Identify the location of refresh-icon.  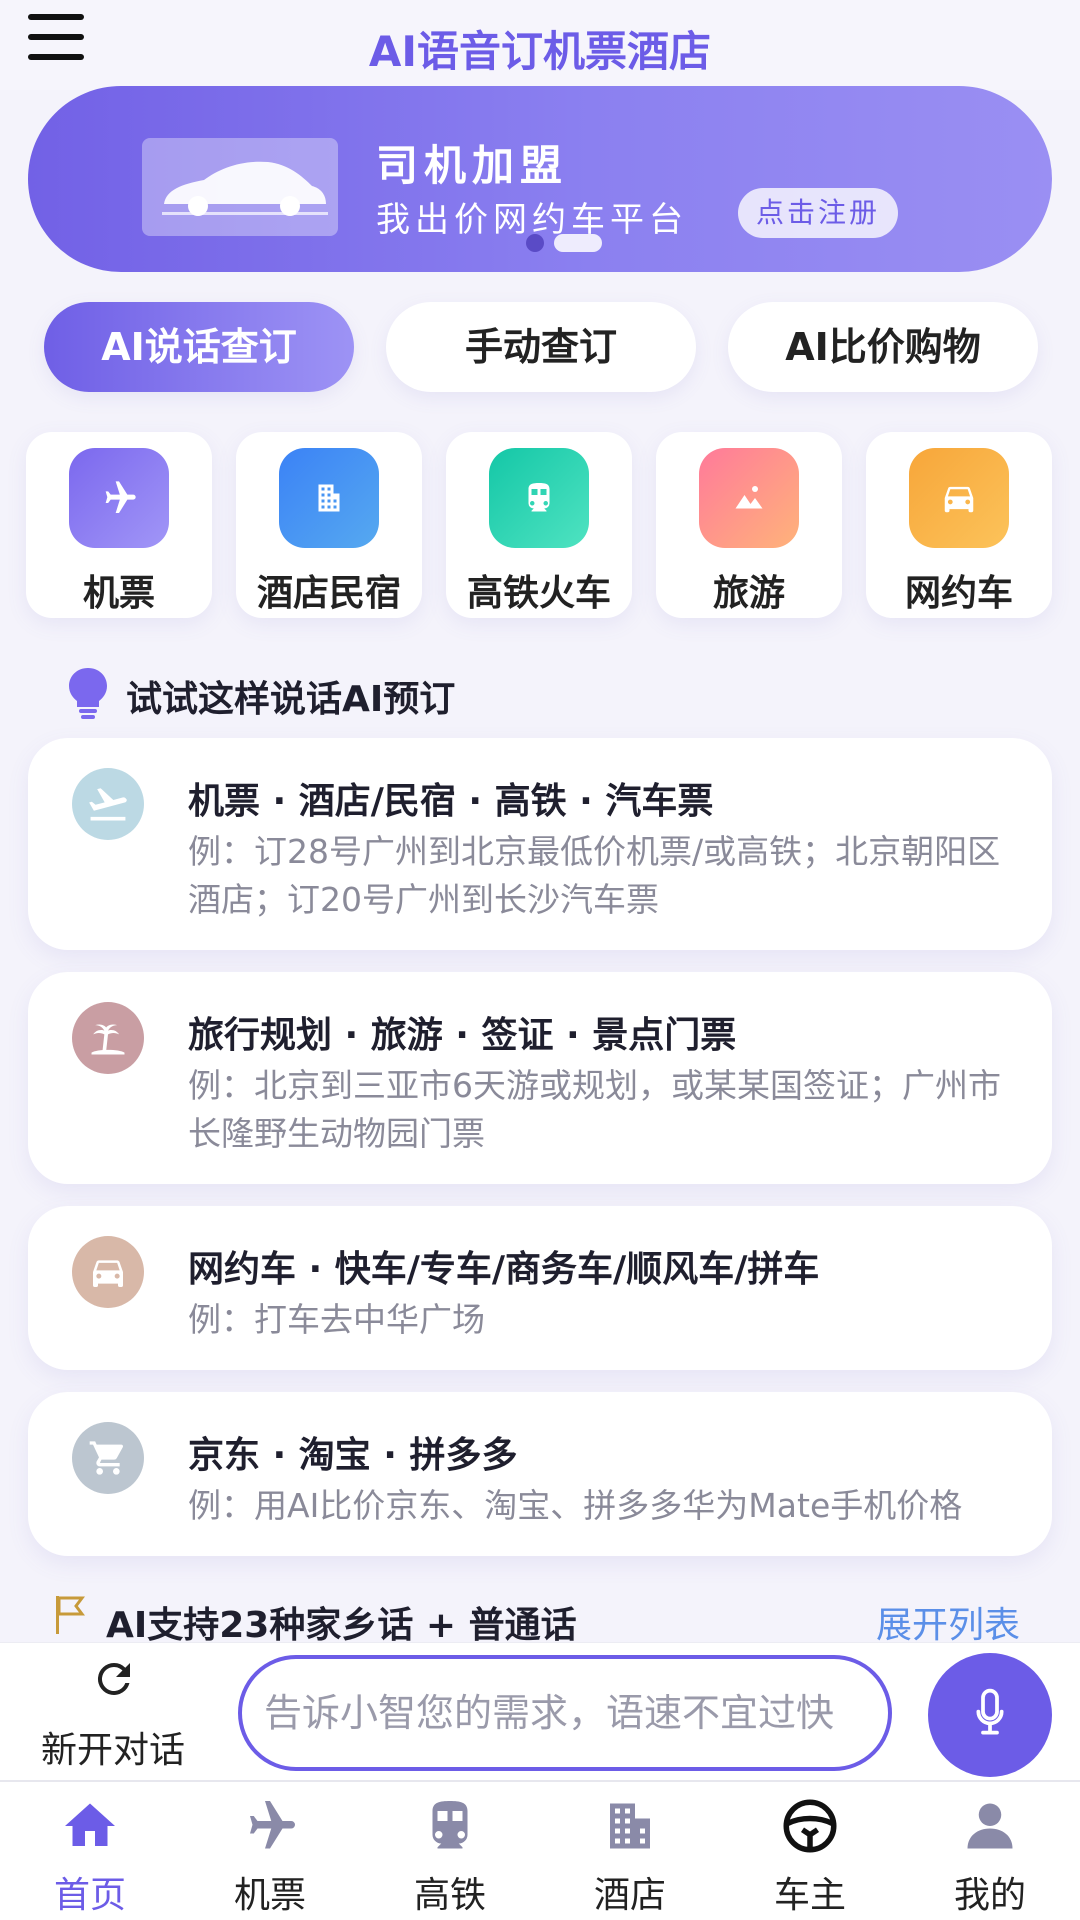
(114, 1679).